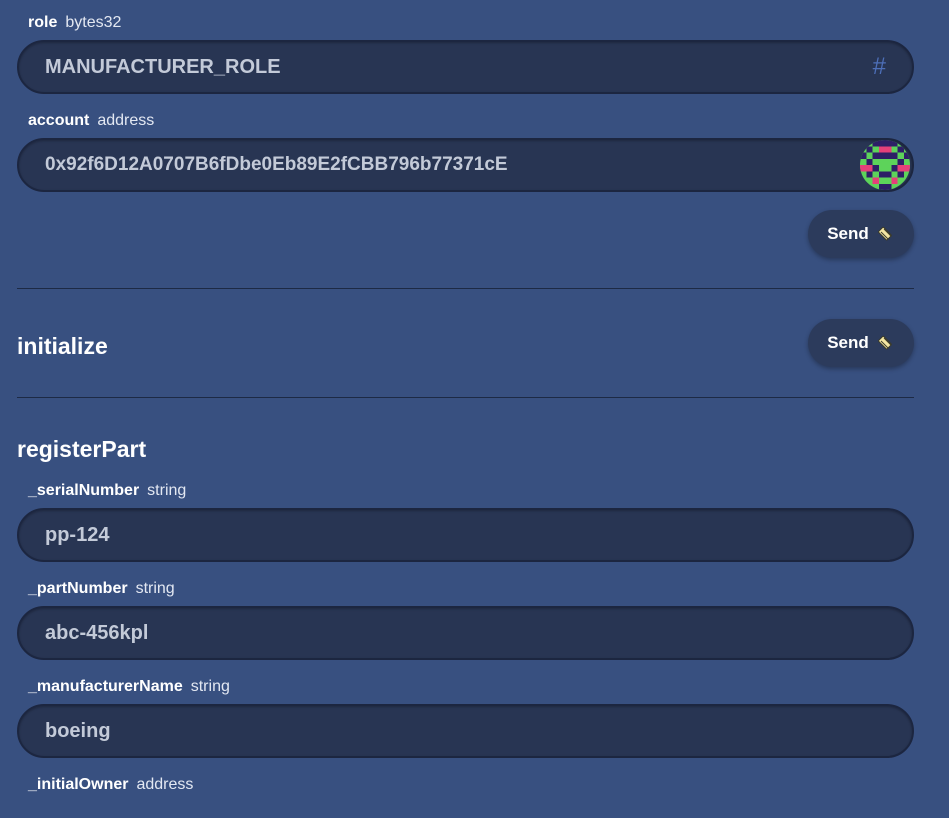 The width and height of the screenshot is (949, 818). Describe the element at coordinates (465, 491) in the screenshot. I see `param-label-serial-number: _serialNumber string` at that location.